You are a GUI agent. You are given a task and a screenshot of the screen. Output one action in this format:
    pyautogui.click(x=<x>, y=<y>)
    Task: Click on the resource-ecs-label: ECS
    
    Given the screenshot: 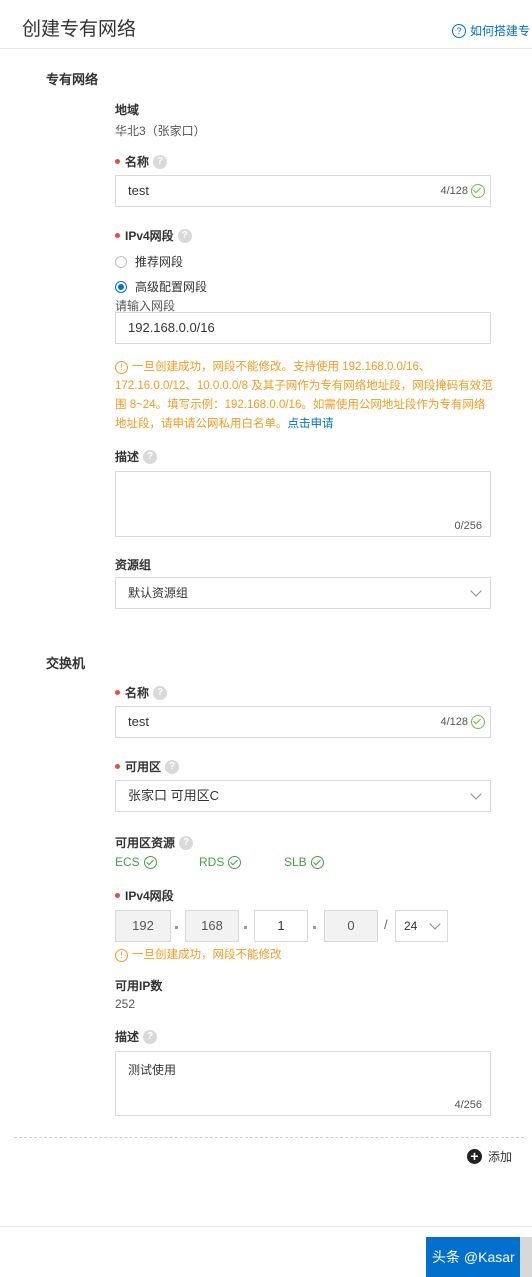 What is the action you would take?
    pyautogui.click(x=127, y=862)
    